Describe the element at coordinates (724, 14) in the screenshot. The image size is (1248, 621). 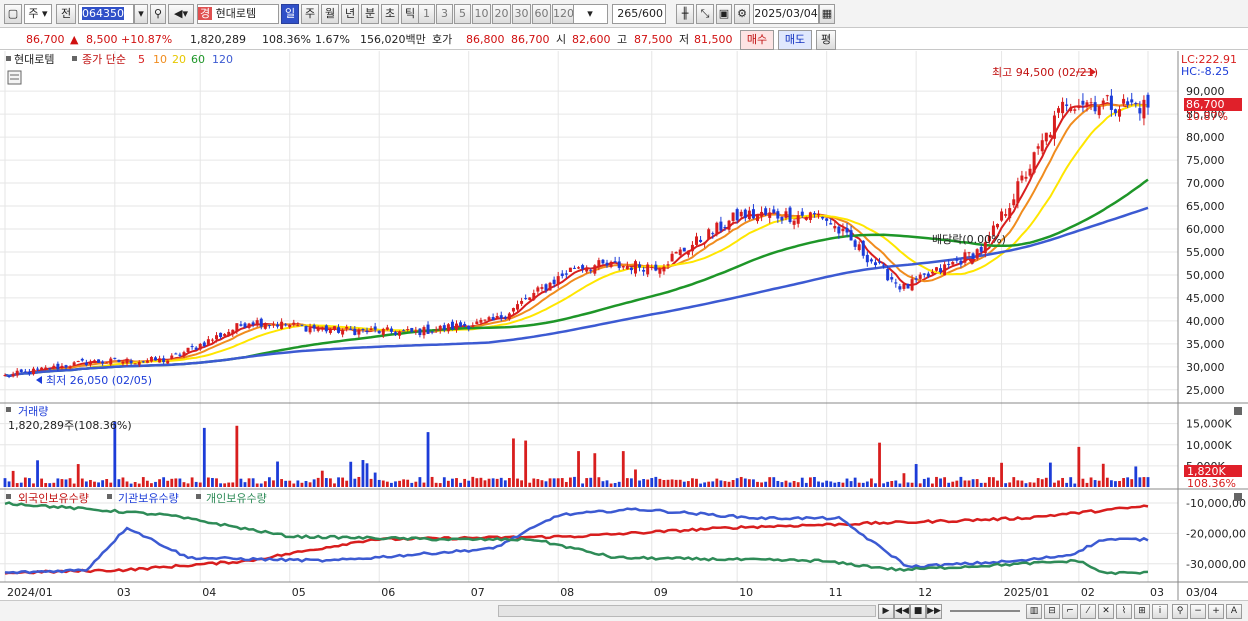
I see `save-icon: ▣` at that location.